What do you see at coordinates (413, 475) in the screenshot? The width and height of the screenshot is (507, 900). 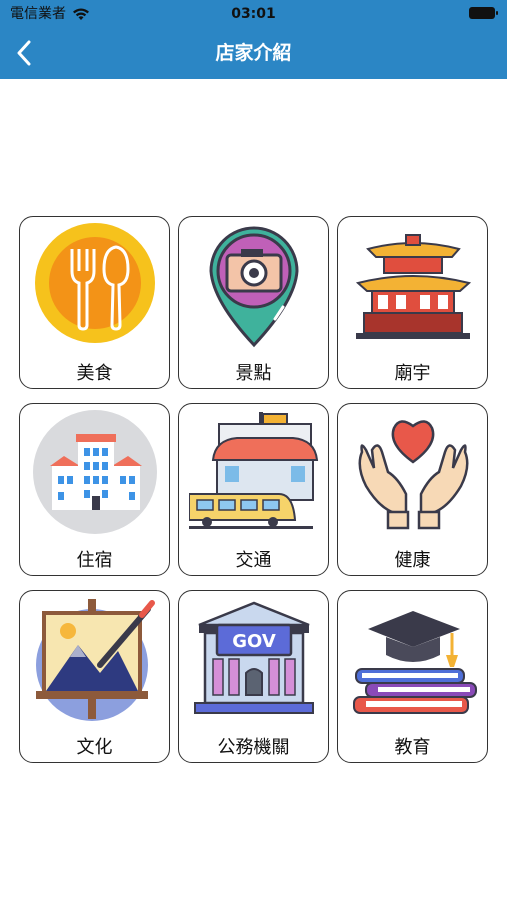 I see `hands-heart-icon` at bounding box center [413, 475].